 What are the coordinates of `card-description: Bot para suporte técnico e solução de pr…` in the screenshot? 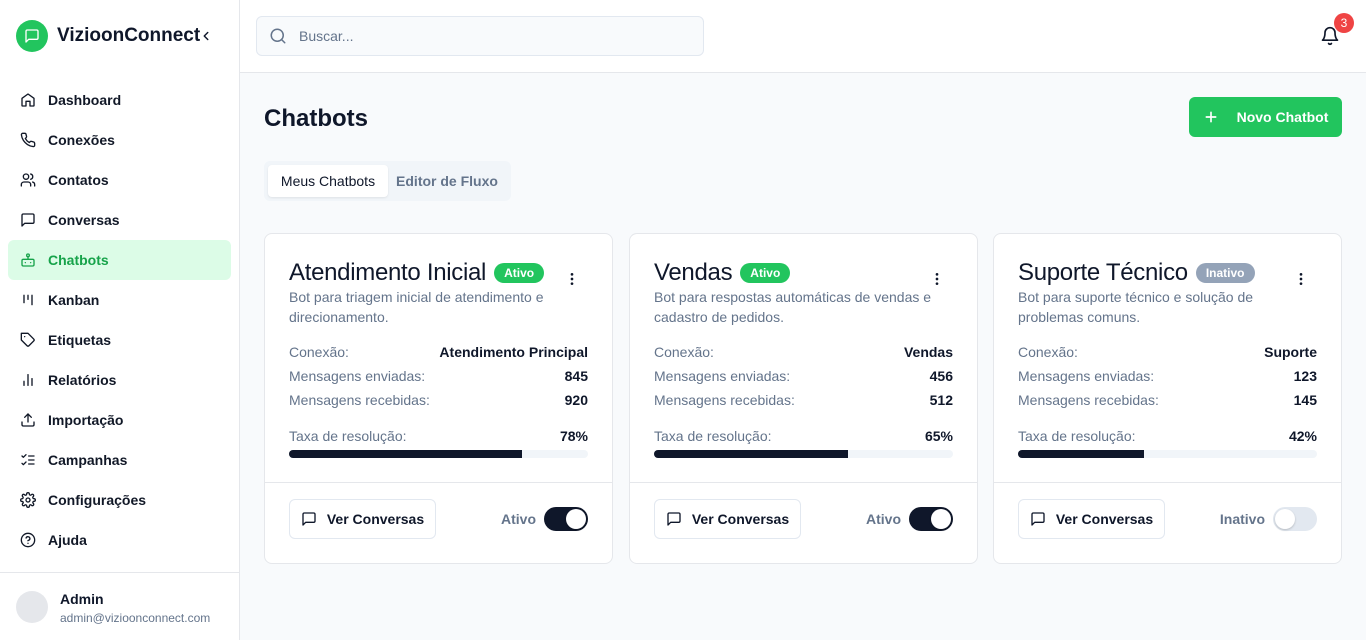 It's located at (1136, 307).